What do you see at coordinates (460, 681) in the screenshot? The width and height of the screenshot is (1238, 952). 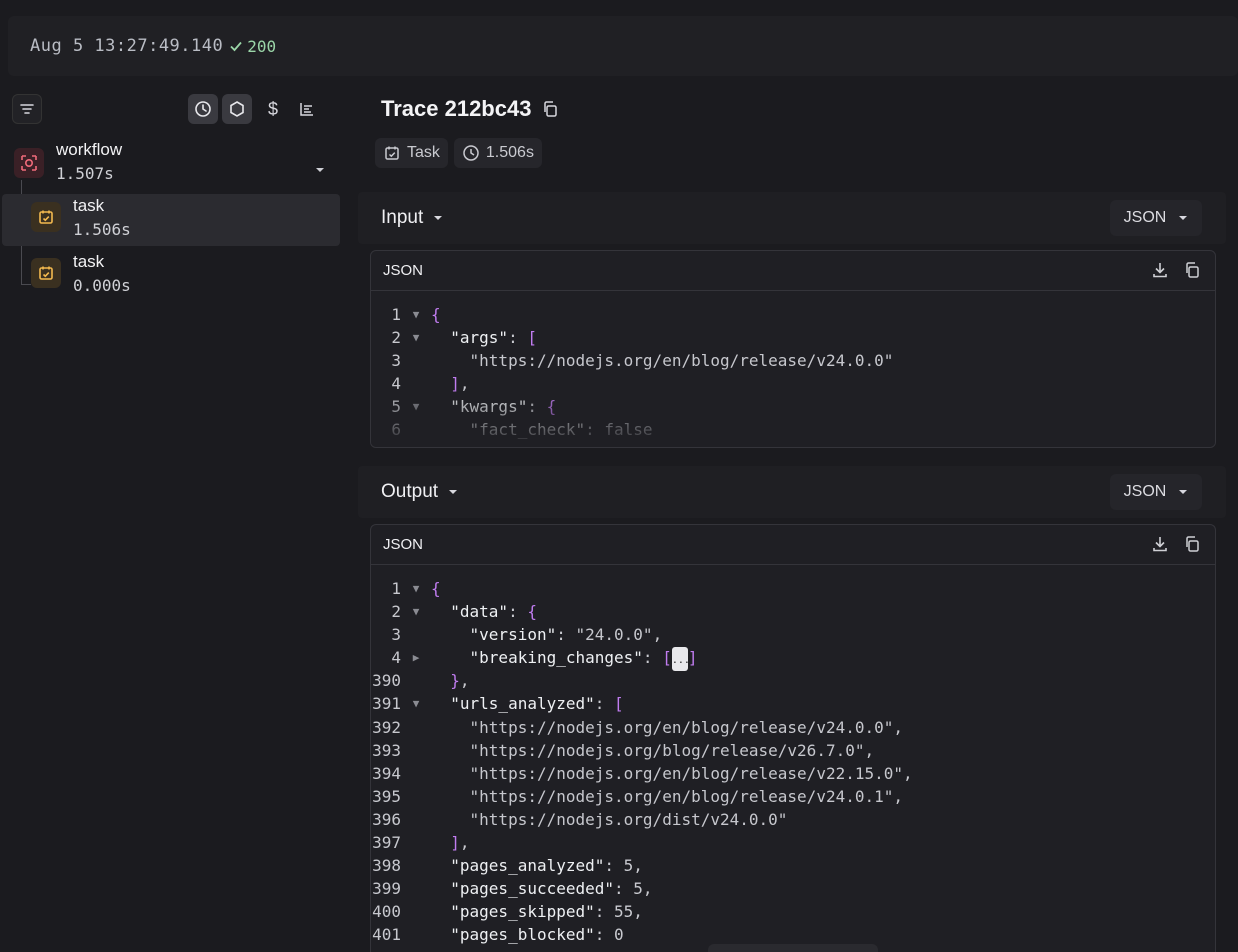 I see `code-text: },` at bounding box center [460, 681].